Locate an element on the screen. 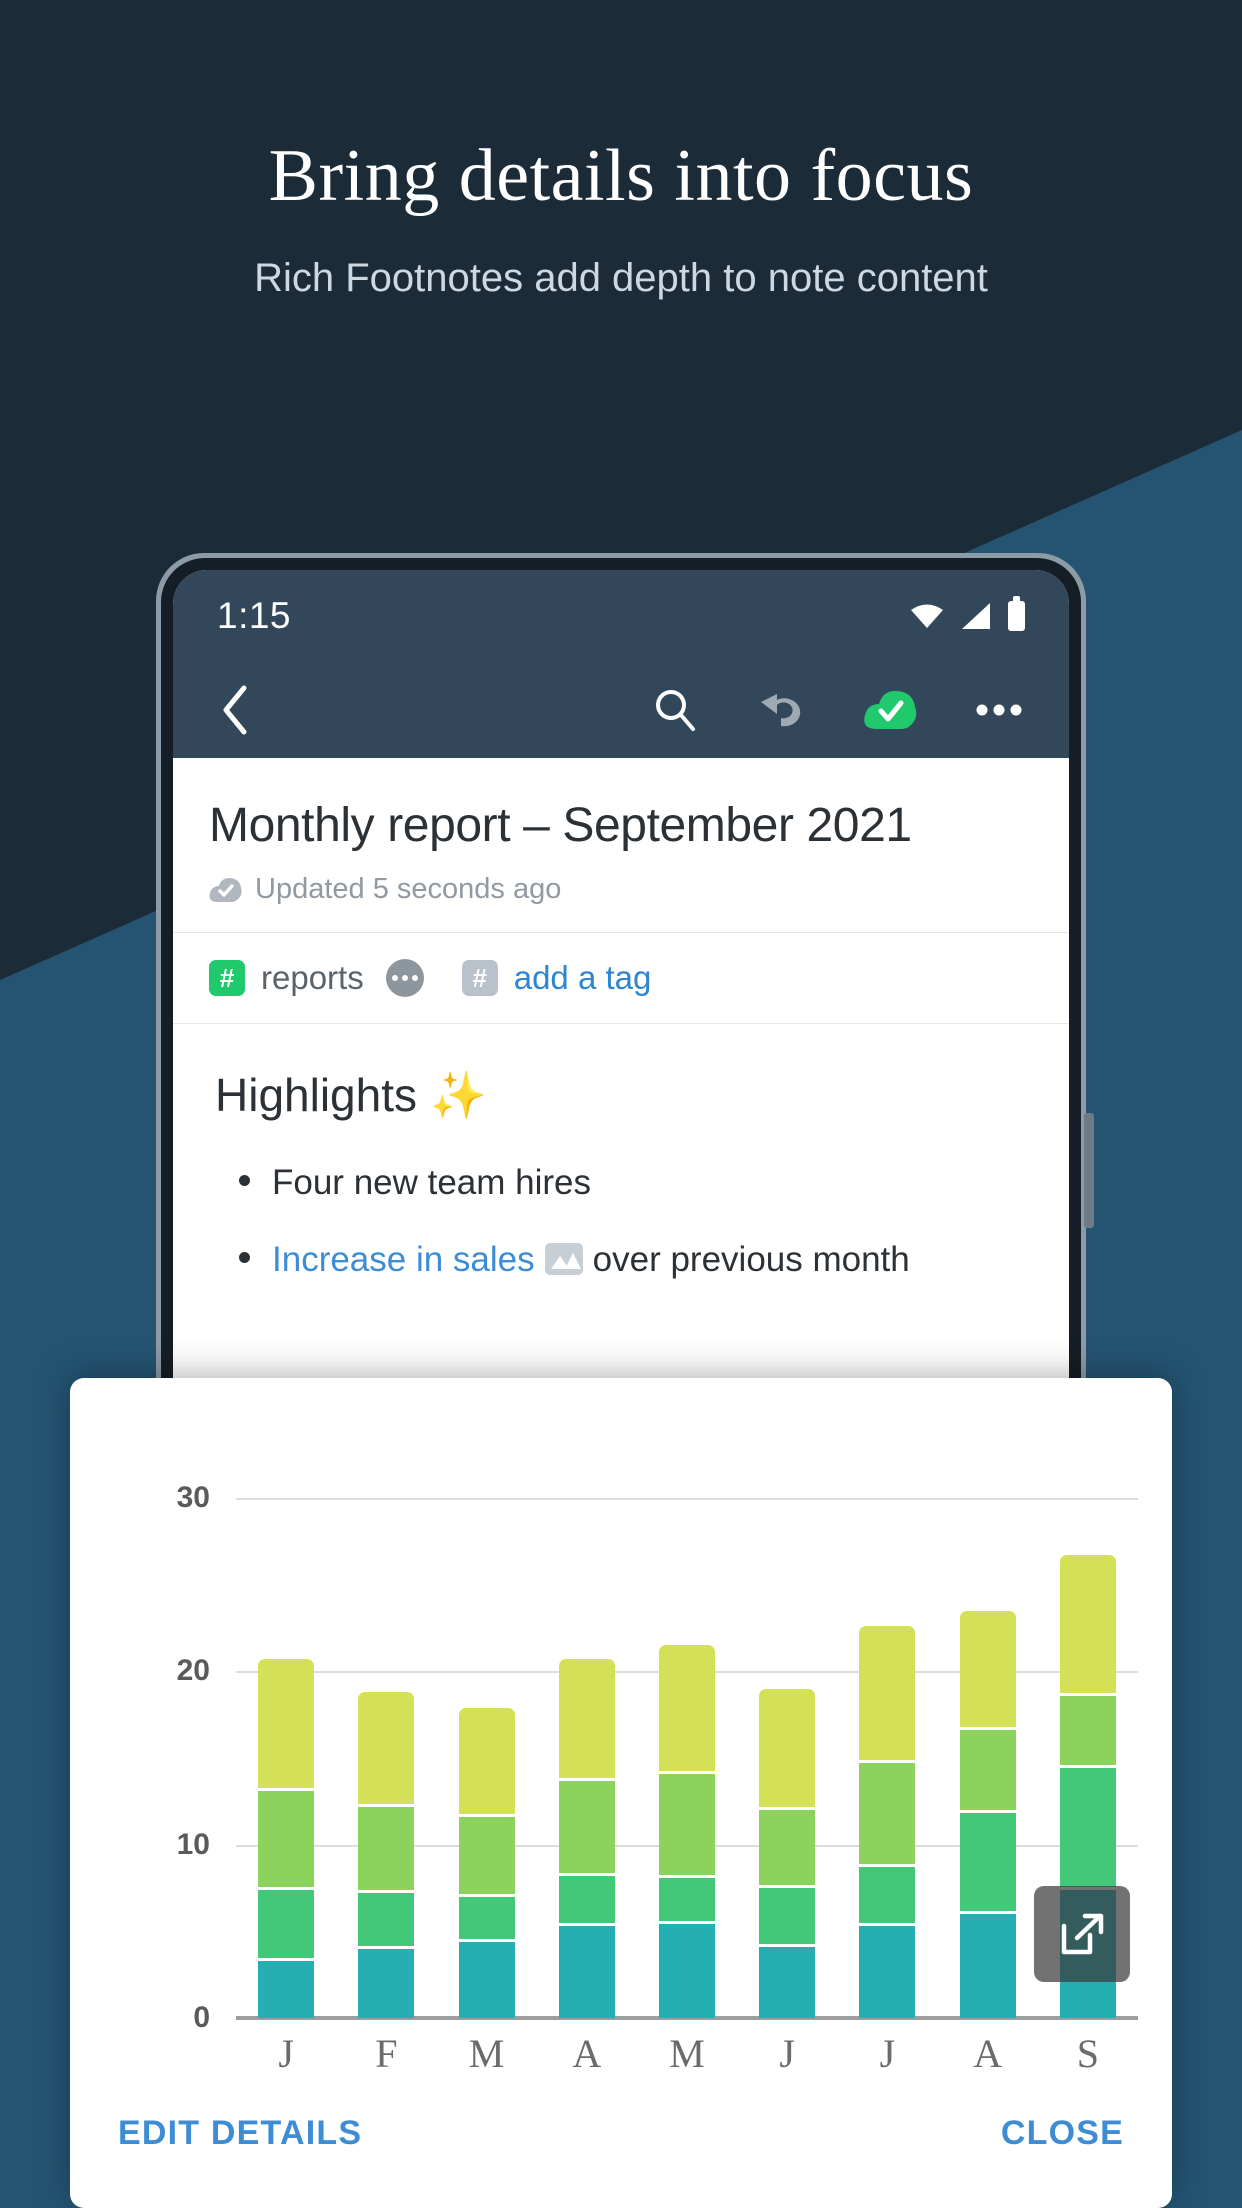 The width and height of the screenshot is (1242, 2208). cellular-signal-icon is located at coordinates (976, 616).